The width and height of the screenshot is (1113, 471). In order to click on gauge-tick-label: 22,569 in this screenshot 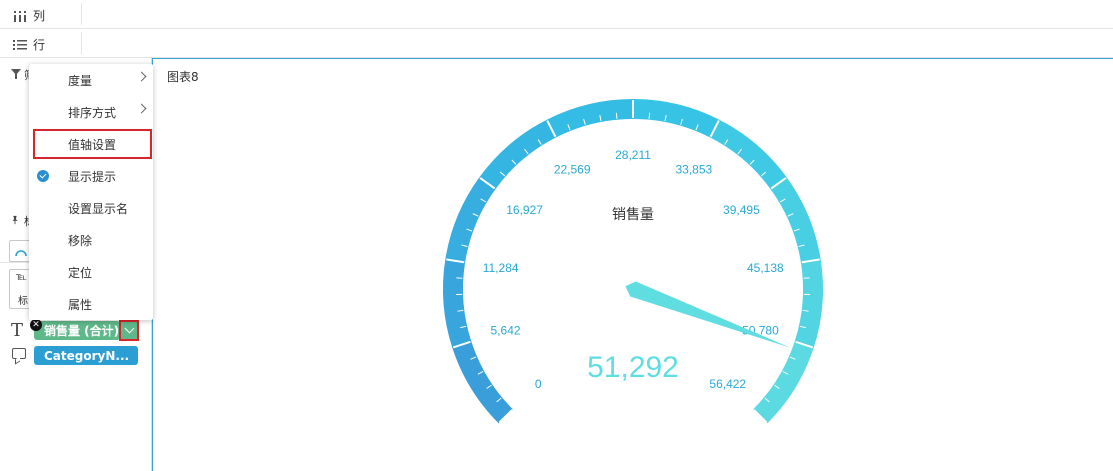, I will do `click(572, 170)`.